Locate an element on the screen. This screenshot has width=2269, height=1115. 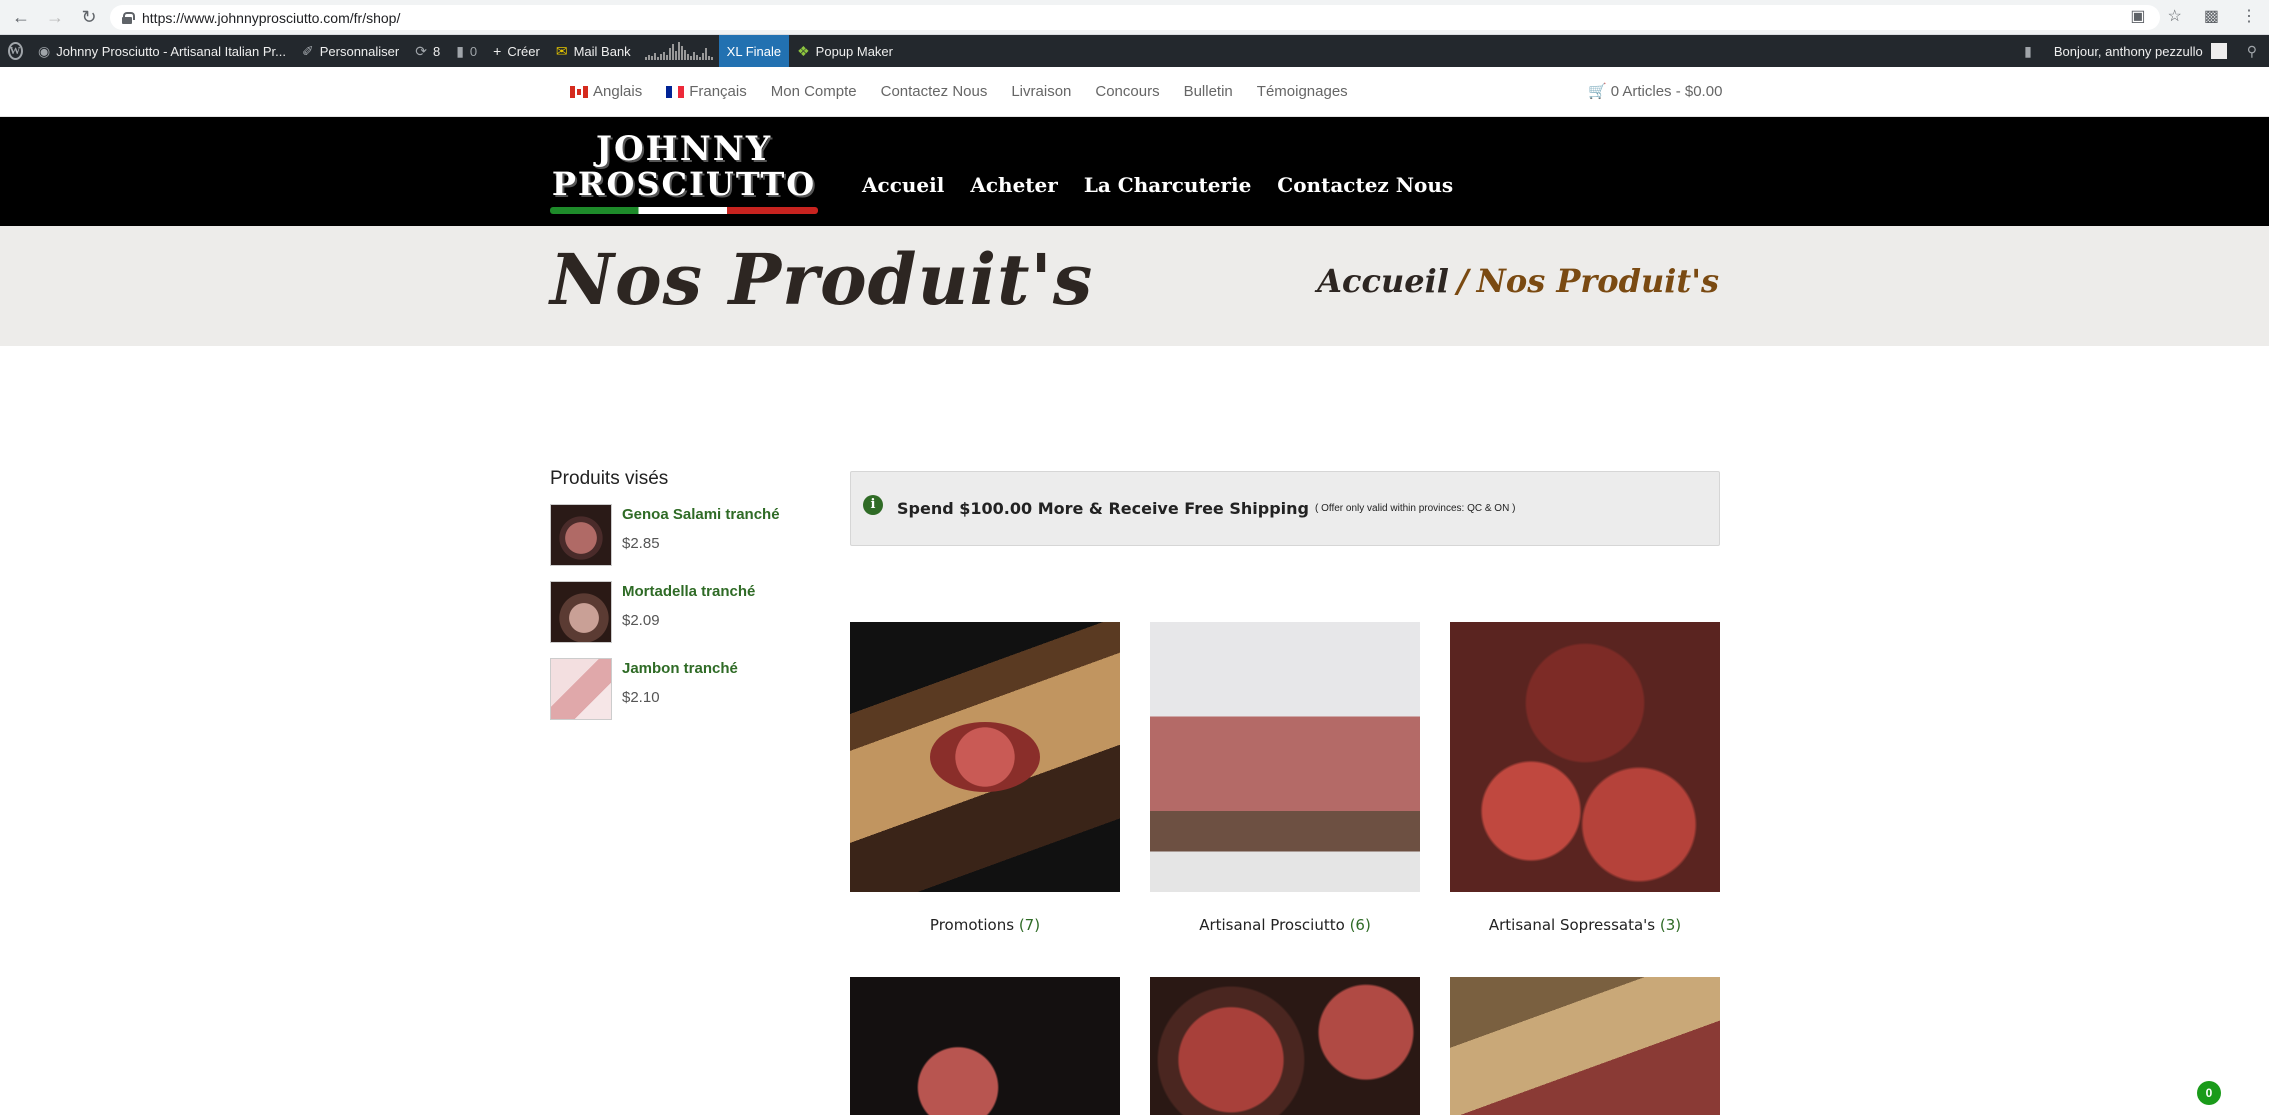
cart-link: 🛒 0 Articles - $0.00 is located at coordinates (1655, 91).